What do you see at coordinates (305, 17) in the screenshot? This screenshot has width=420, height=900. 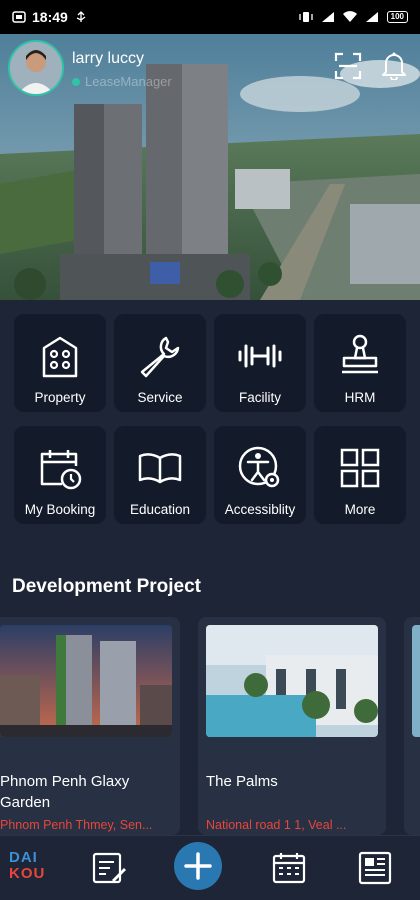 I see `vibrate-icon` at bounding box center [305, 17].